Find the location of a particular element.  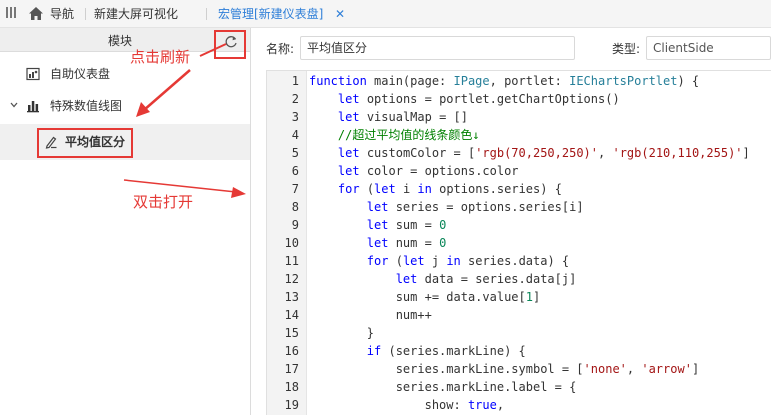

line-number: 15 is located at coordinates (291, 333).